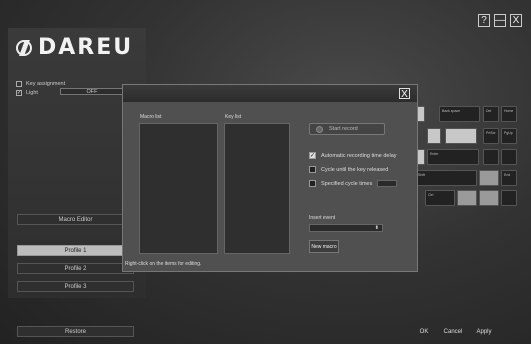 This screenshot has height=344, width=531. What do you see at coordinates (257, 188) in the screenshot?
I see `key-list` at bounding box center [257, 188].